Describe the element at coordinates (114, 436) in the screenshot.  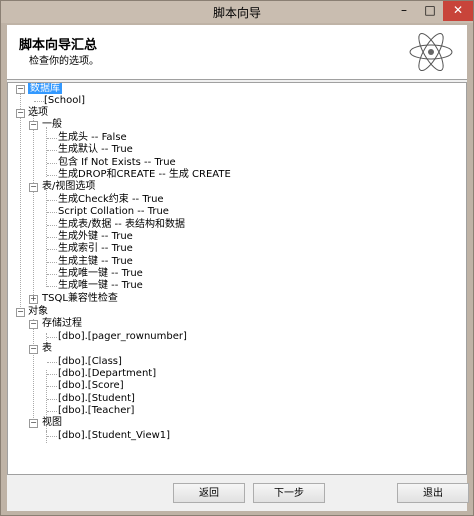
I see `tree-node-view-item: [dbo].[Student_View1]` at that location.